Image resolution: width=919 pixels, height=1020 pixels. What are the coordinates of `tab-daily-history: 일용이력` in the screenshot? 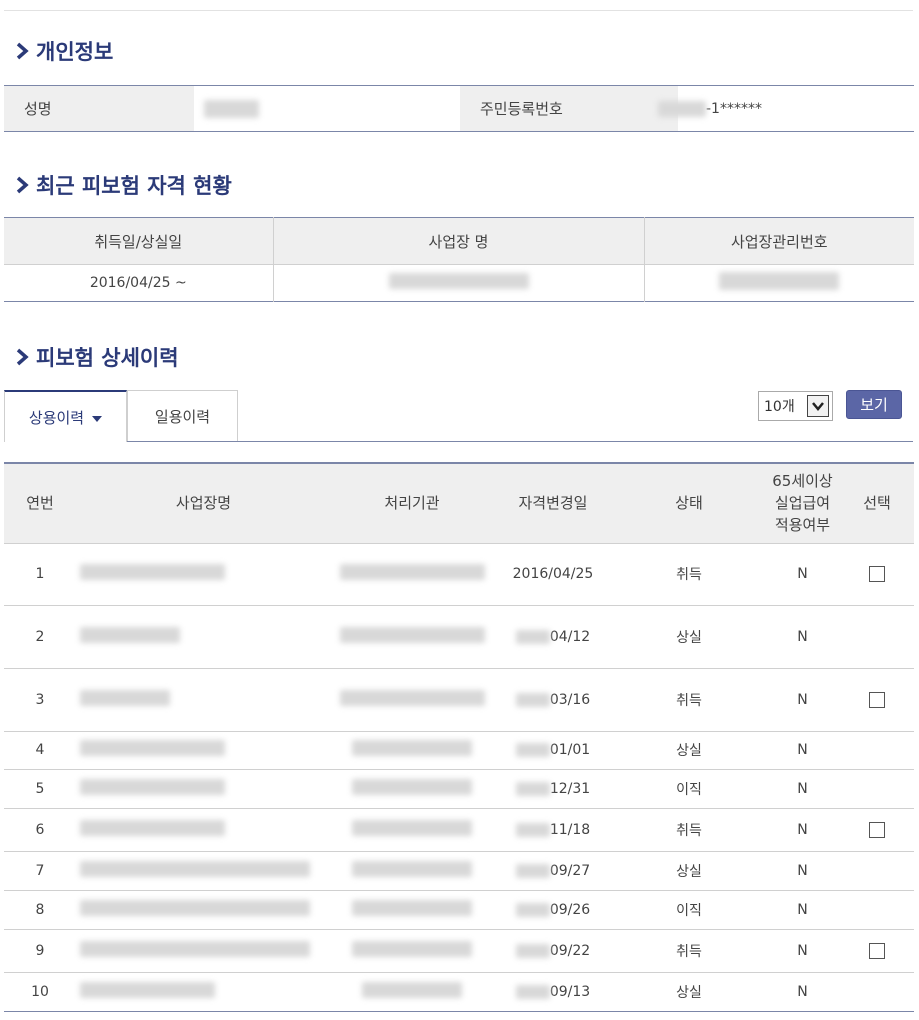 It's located at (182, 416).